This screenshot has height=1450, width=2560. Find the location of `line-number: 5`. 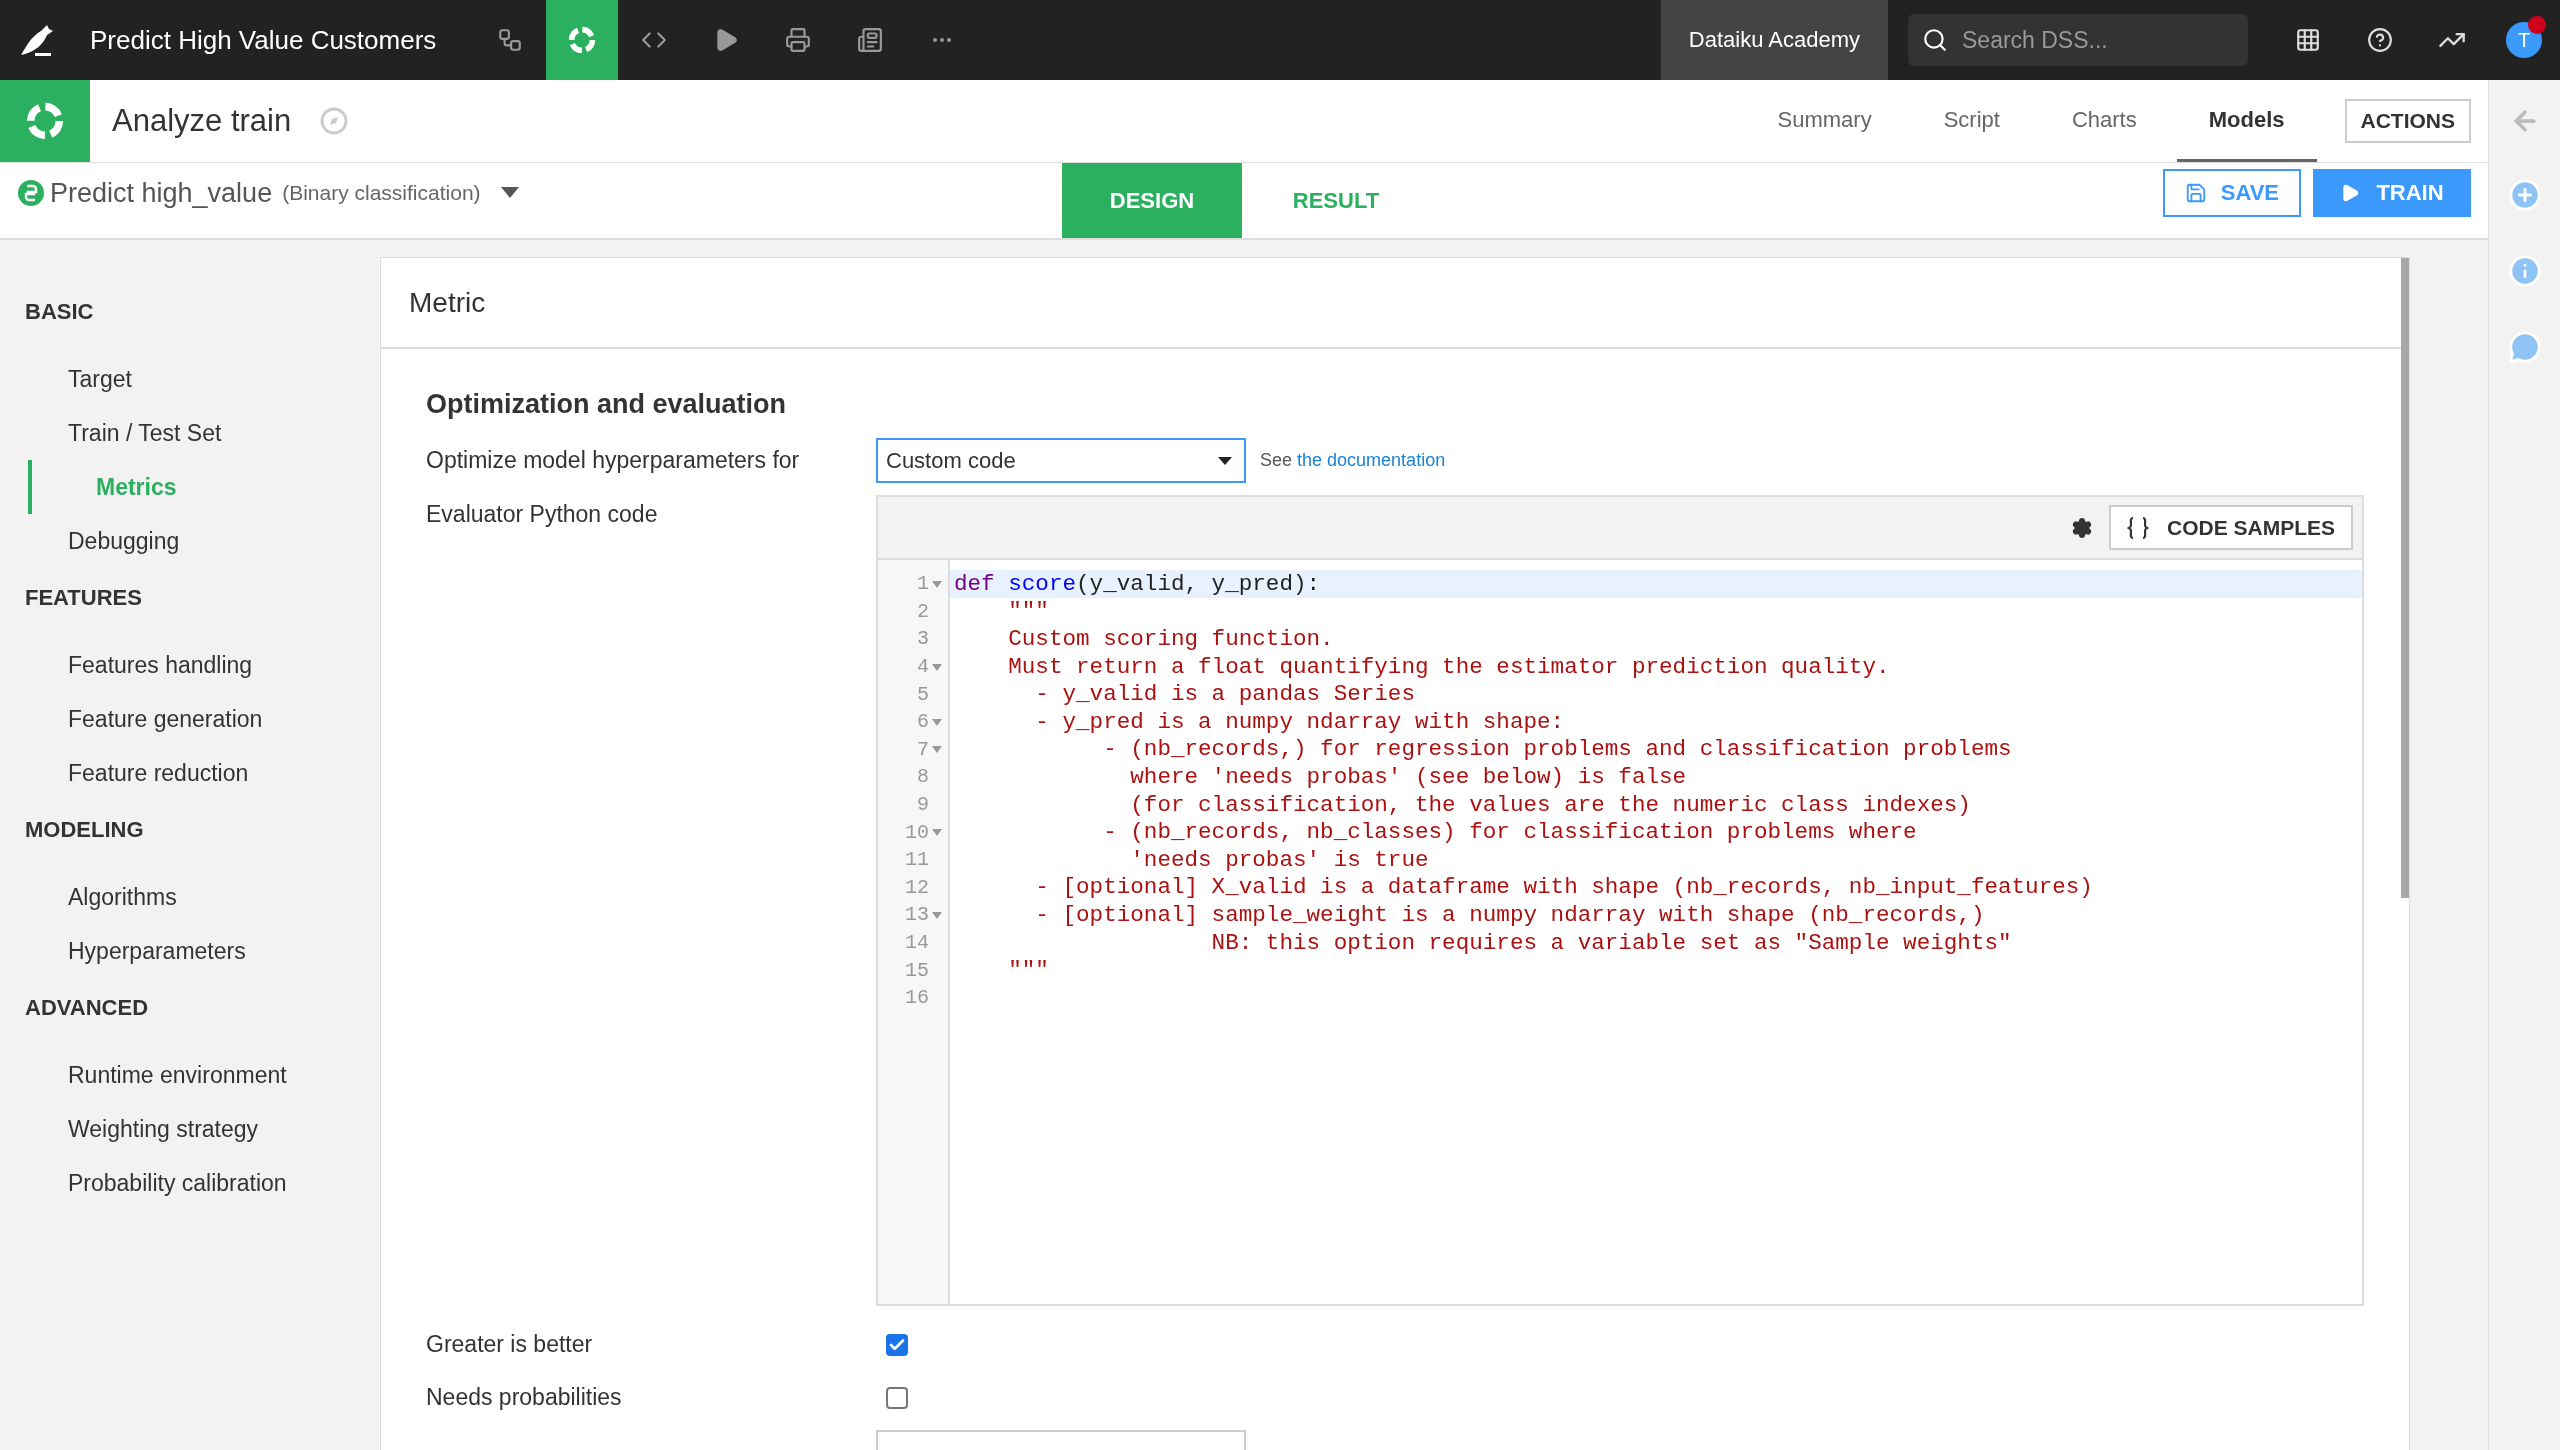

line-number: 5 is located at coordinates (923, 694).